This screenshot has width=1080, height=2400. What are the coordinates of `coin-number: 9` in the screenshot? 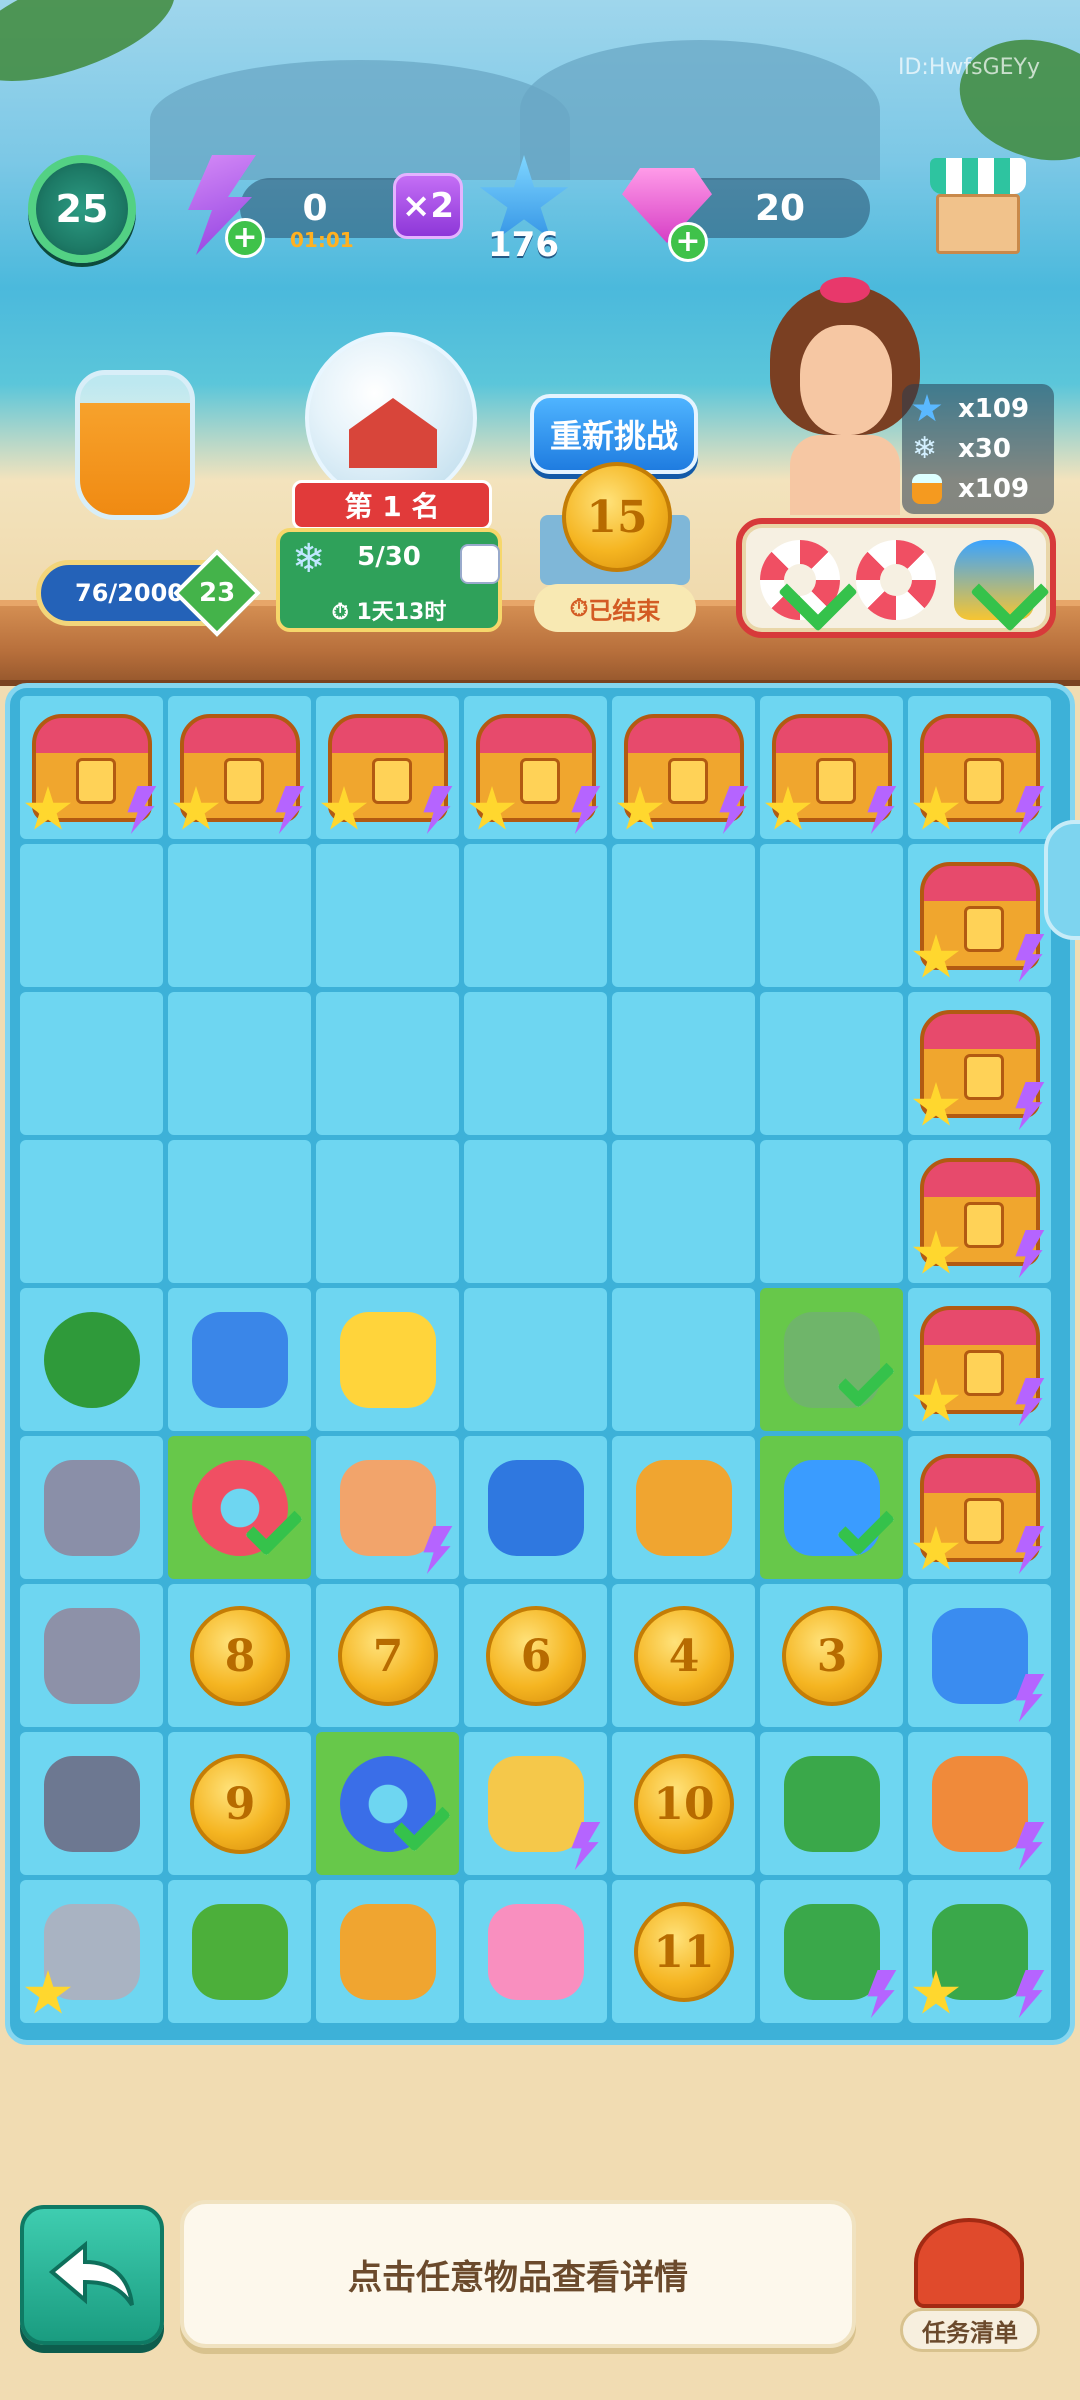 It's located at (240, 1804).